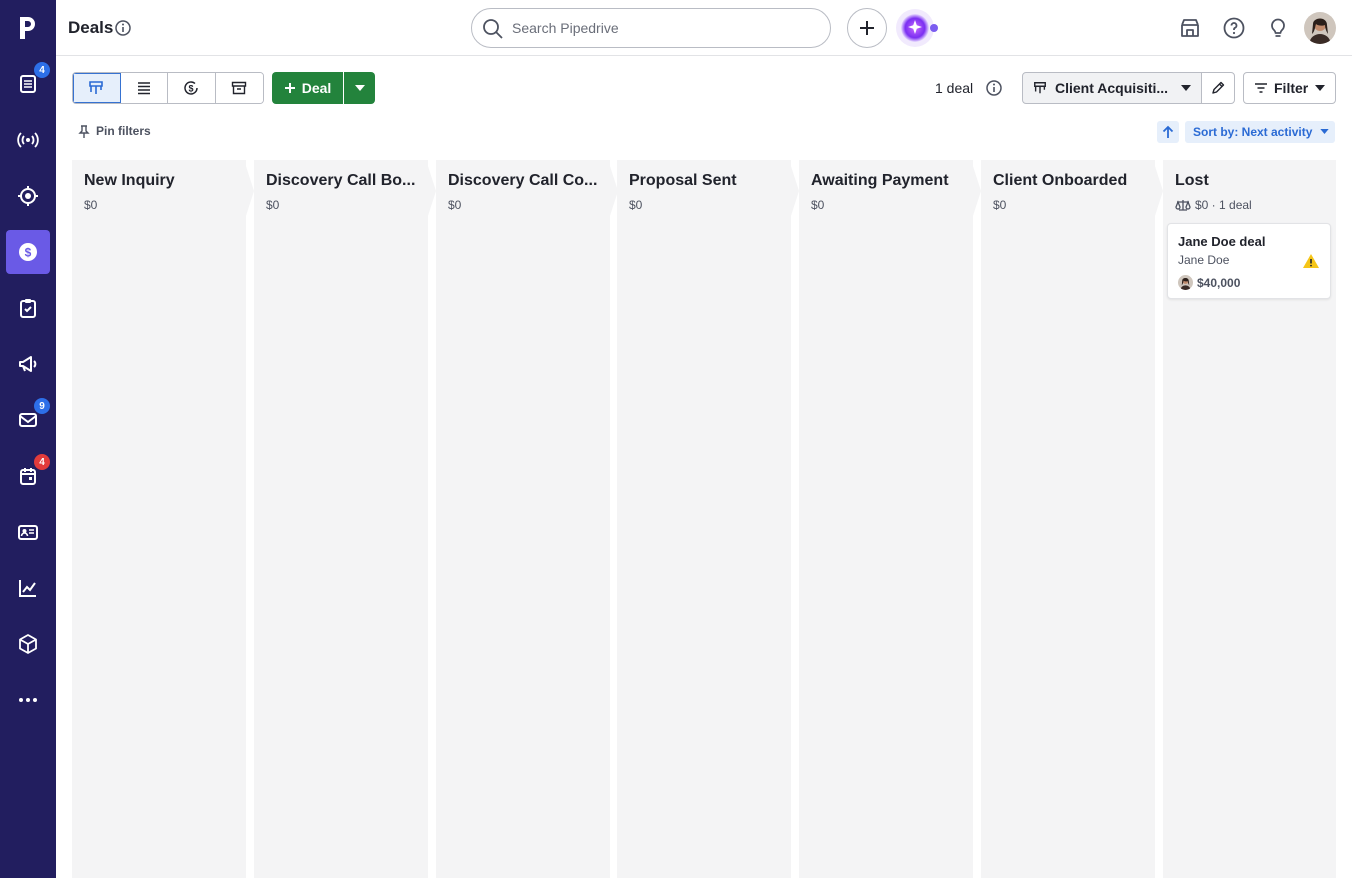  I want to click on nav-products, so click(28, 644).